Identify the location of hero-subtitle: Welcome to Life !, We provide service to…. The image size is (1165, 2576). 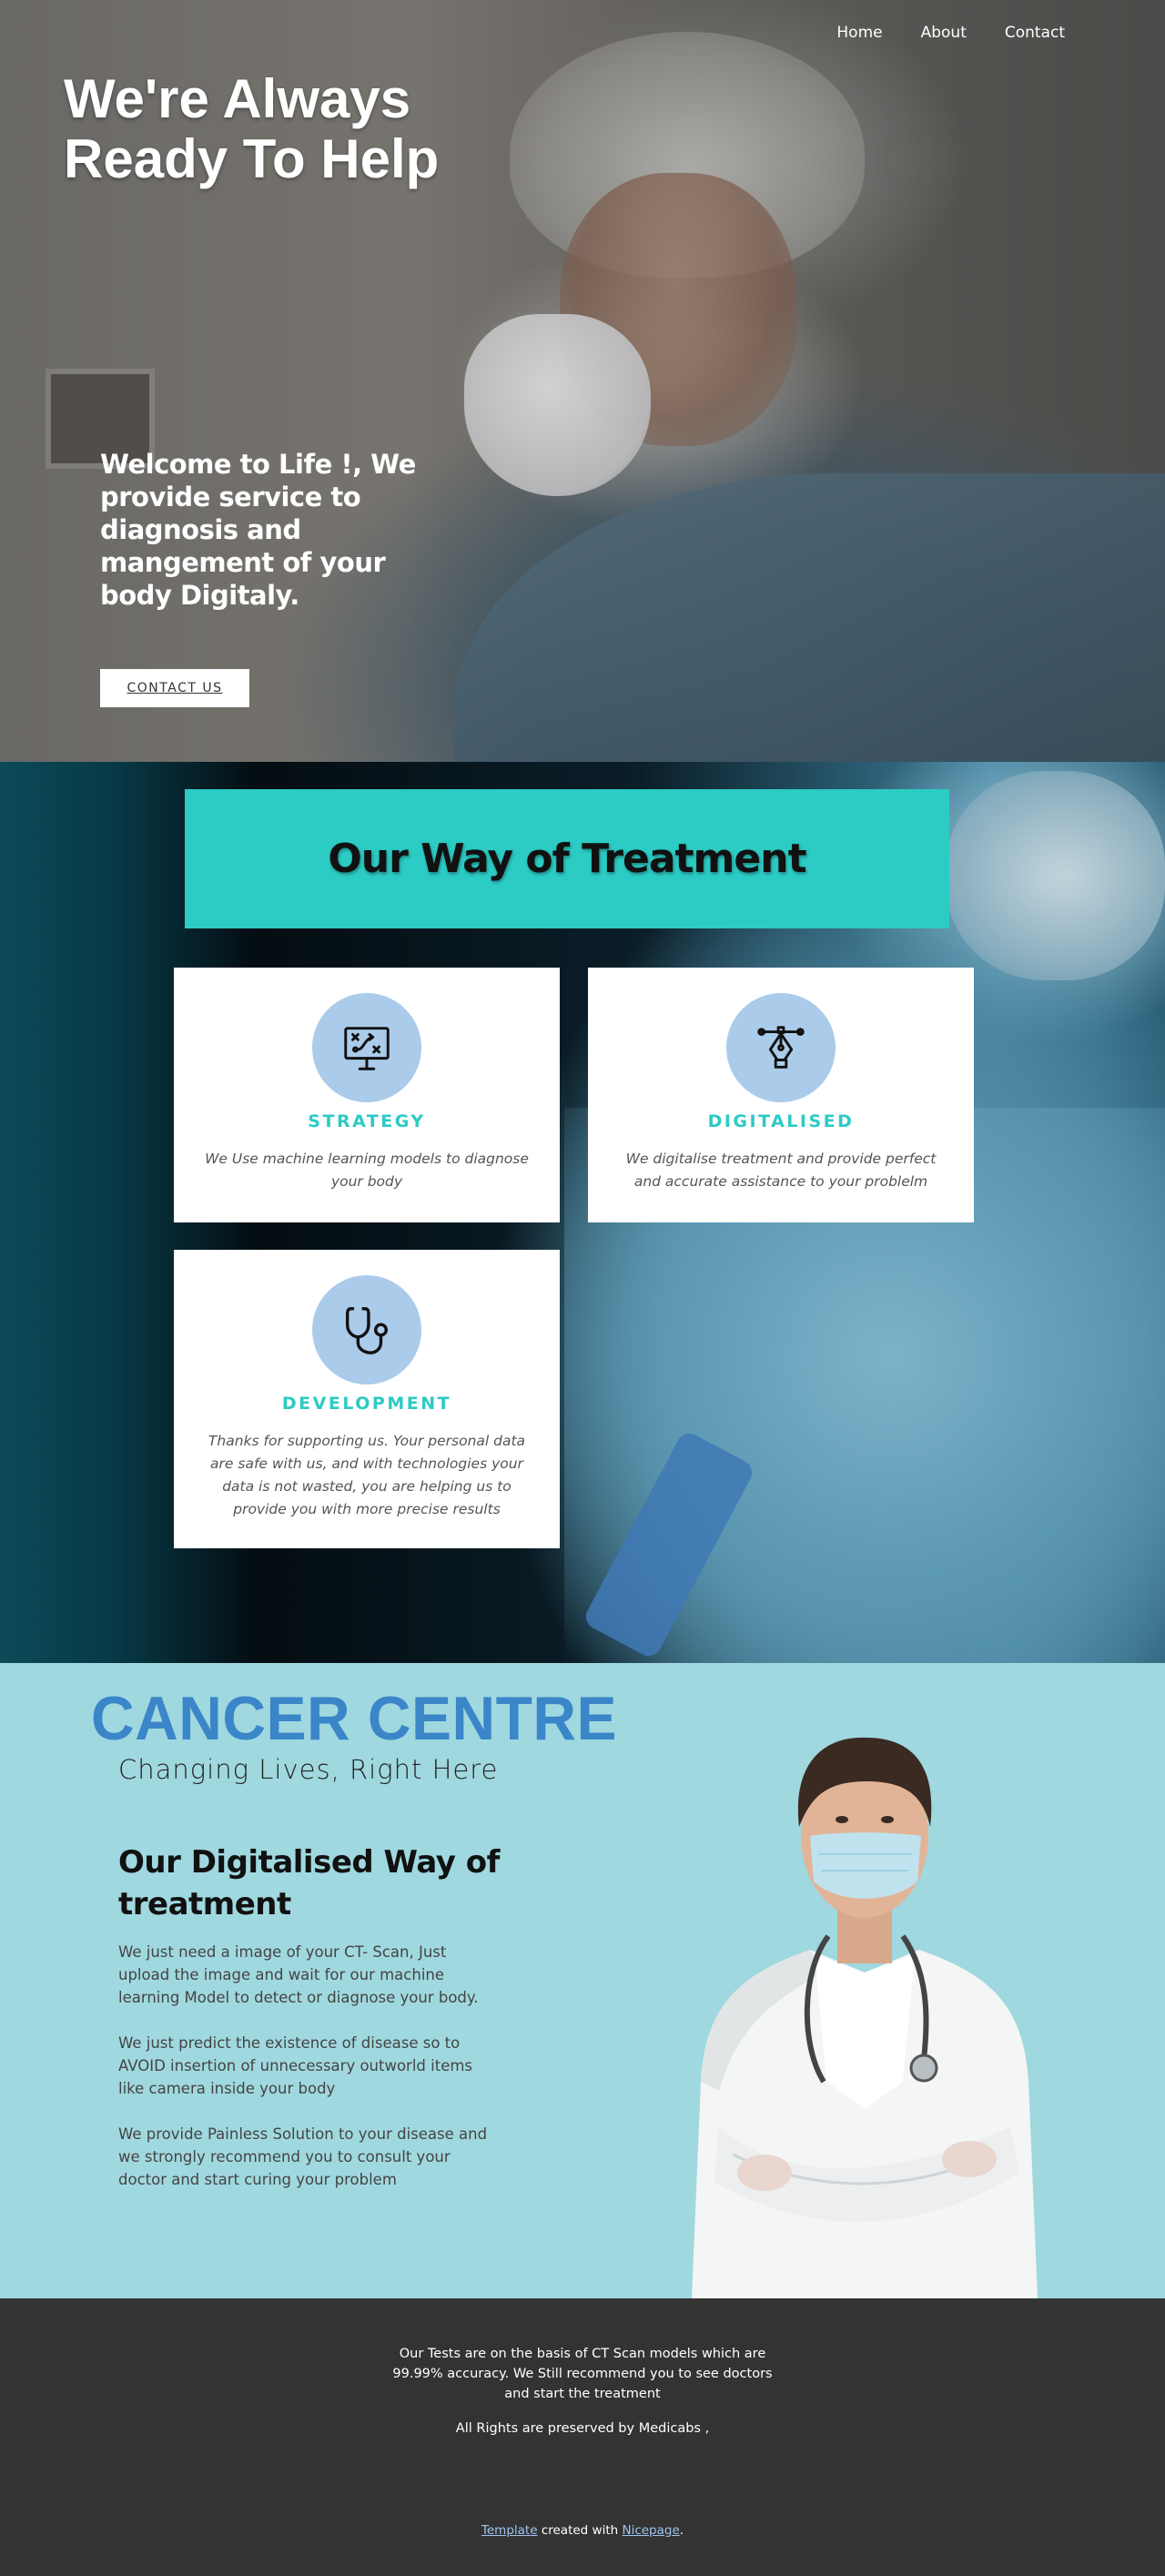
(258, 530).